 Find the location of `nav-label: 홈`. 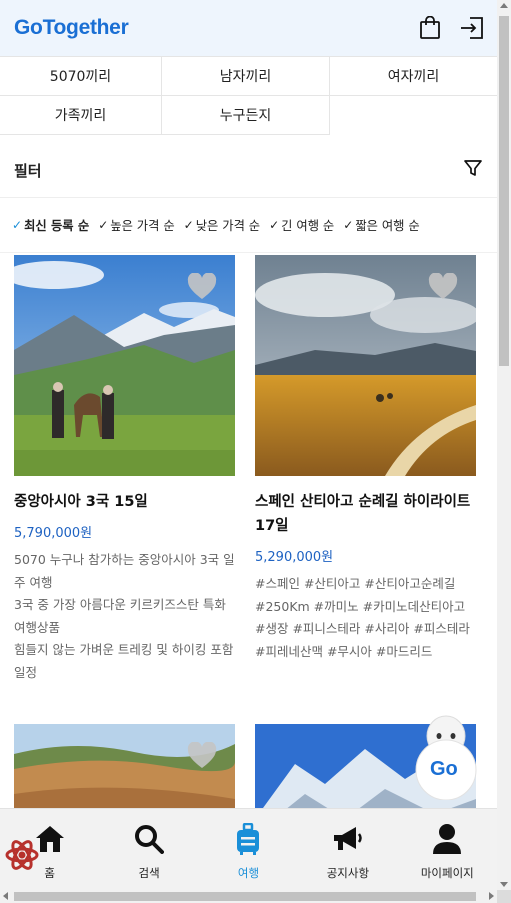

nav-label: 홈 is located at coordinates (49, 873).